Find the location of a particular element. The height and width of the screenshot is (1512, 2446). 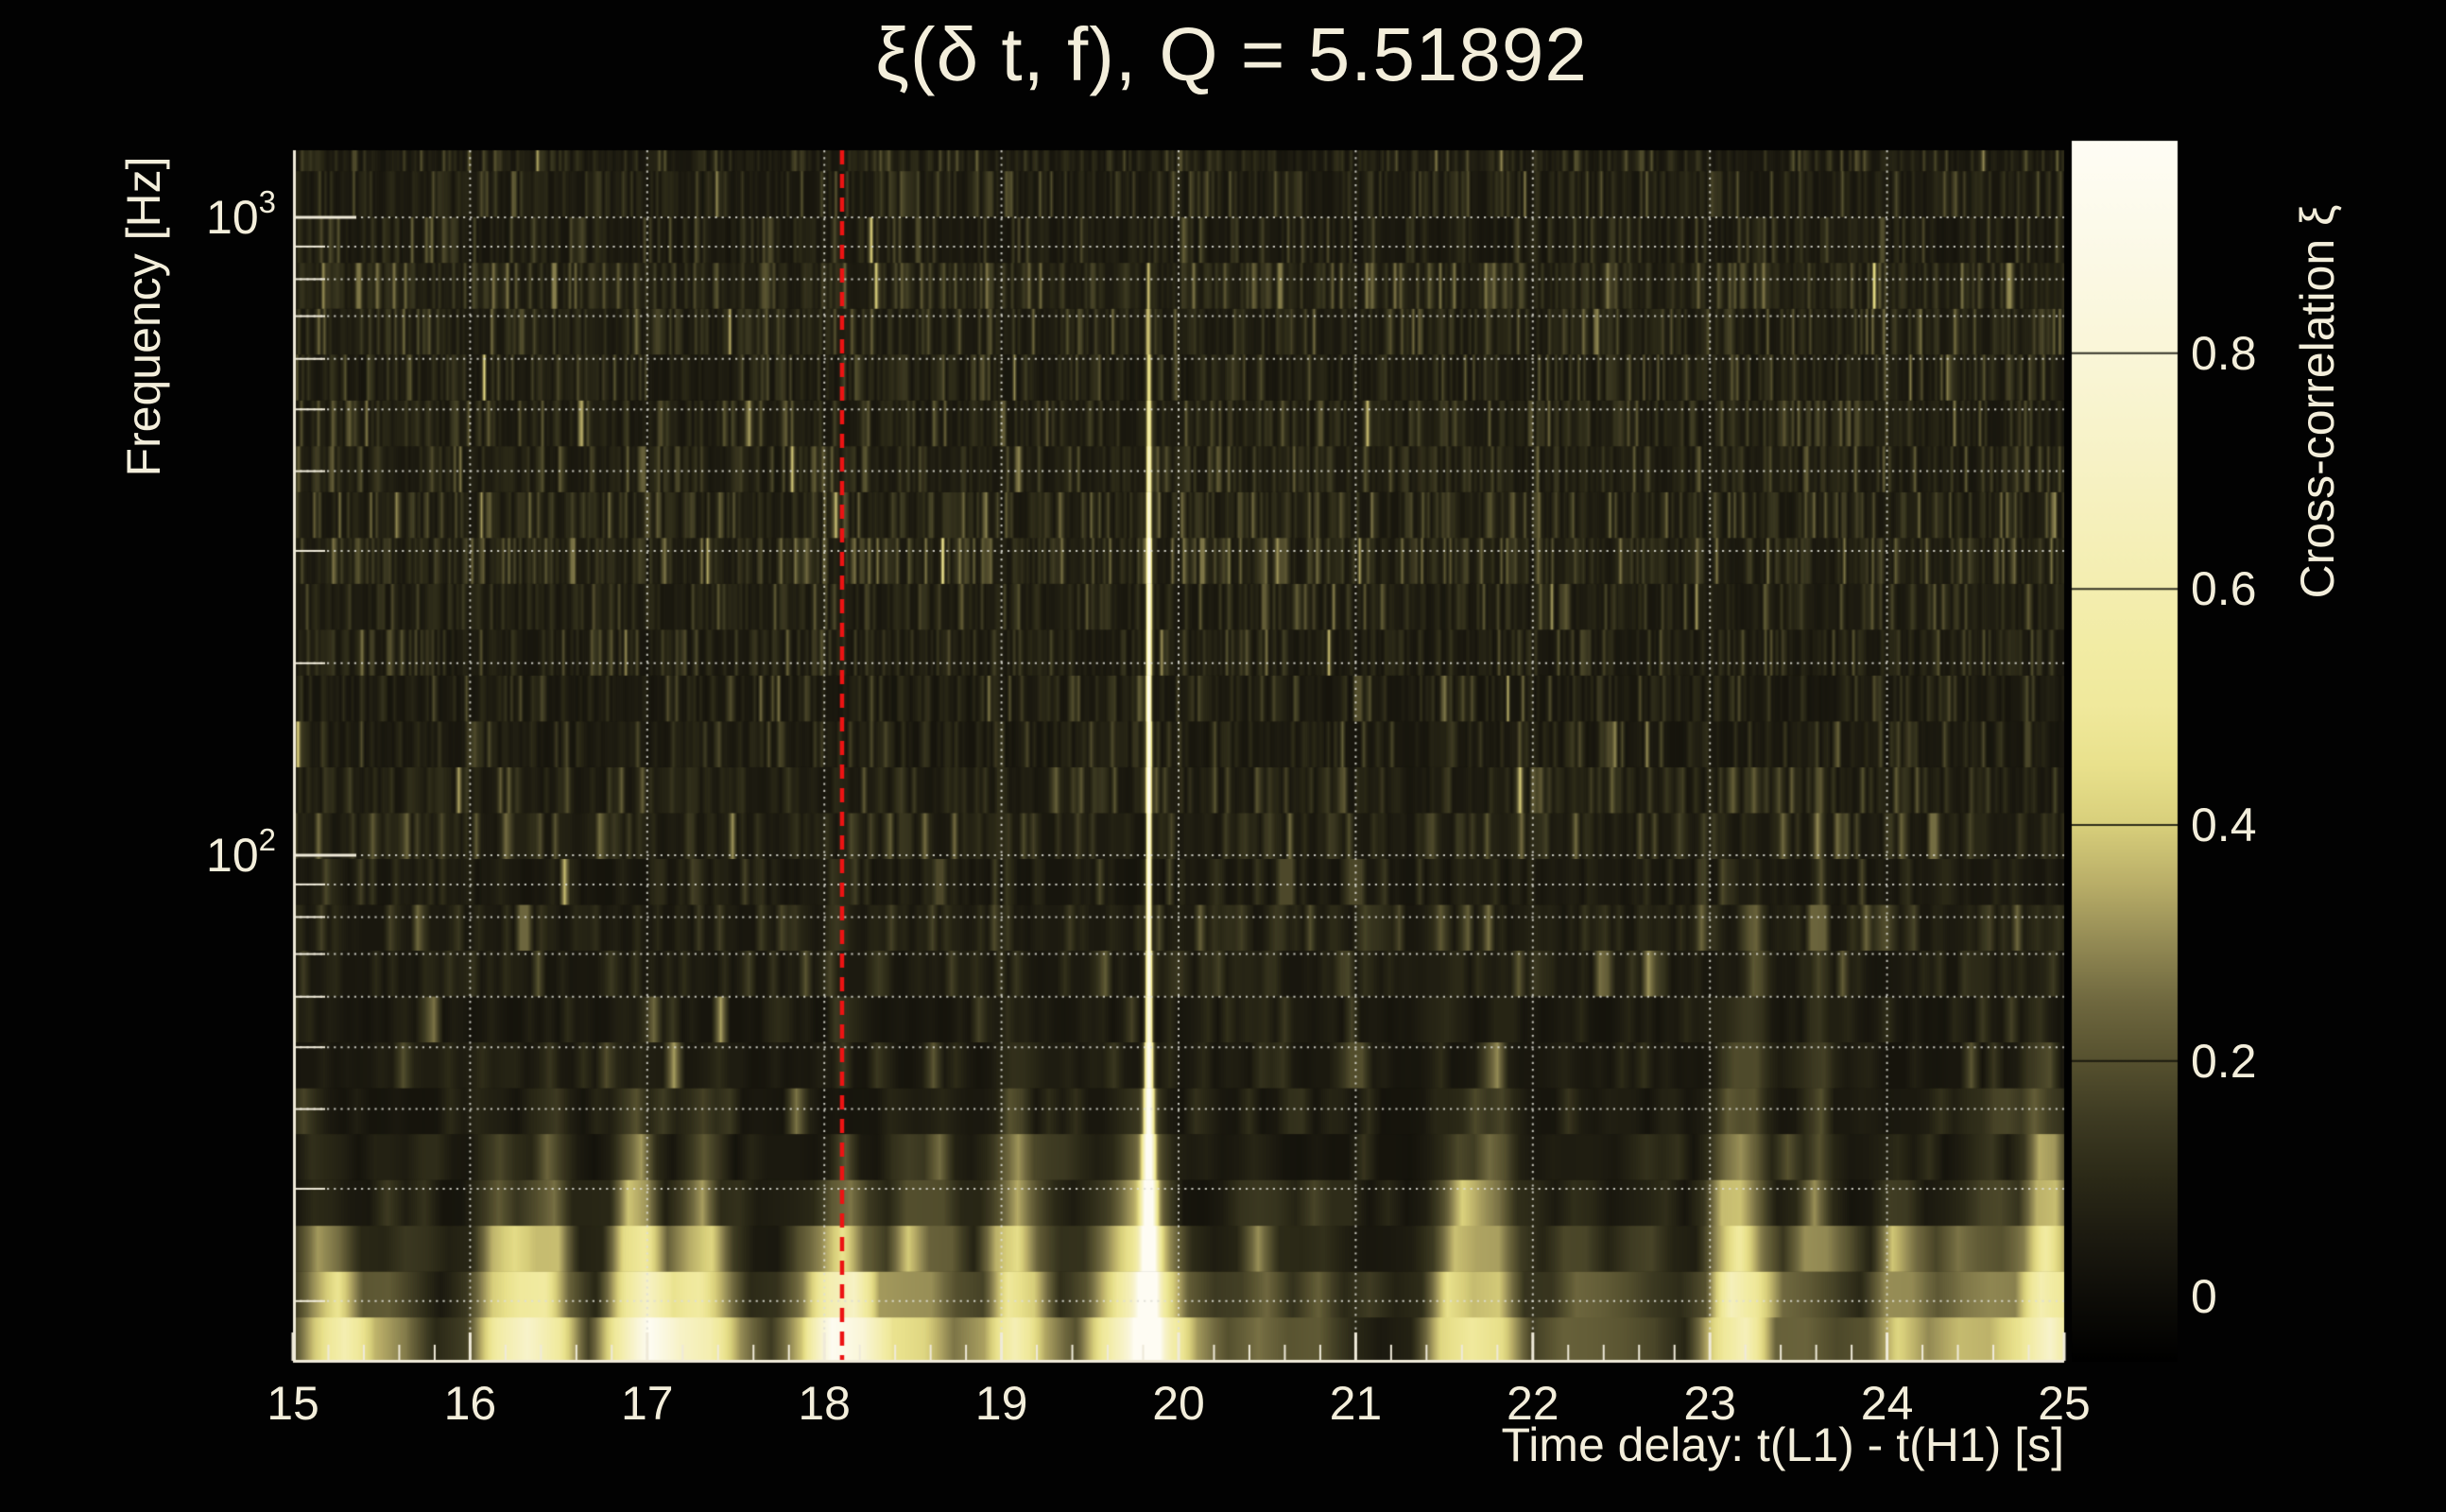

x-tick-label: 22 is located at coordinates (1532, 1403).